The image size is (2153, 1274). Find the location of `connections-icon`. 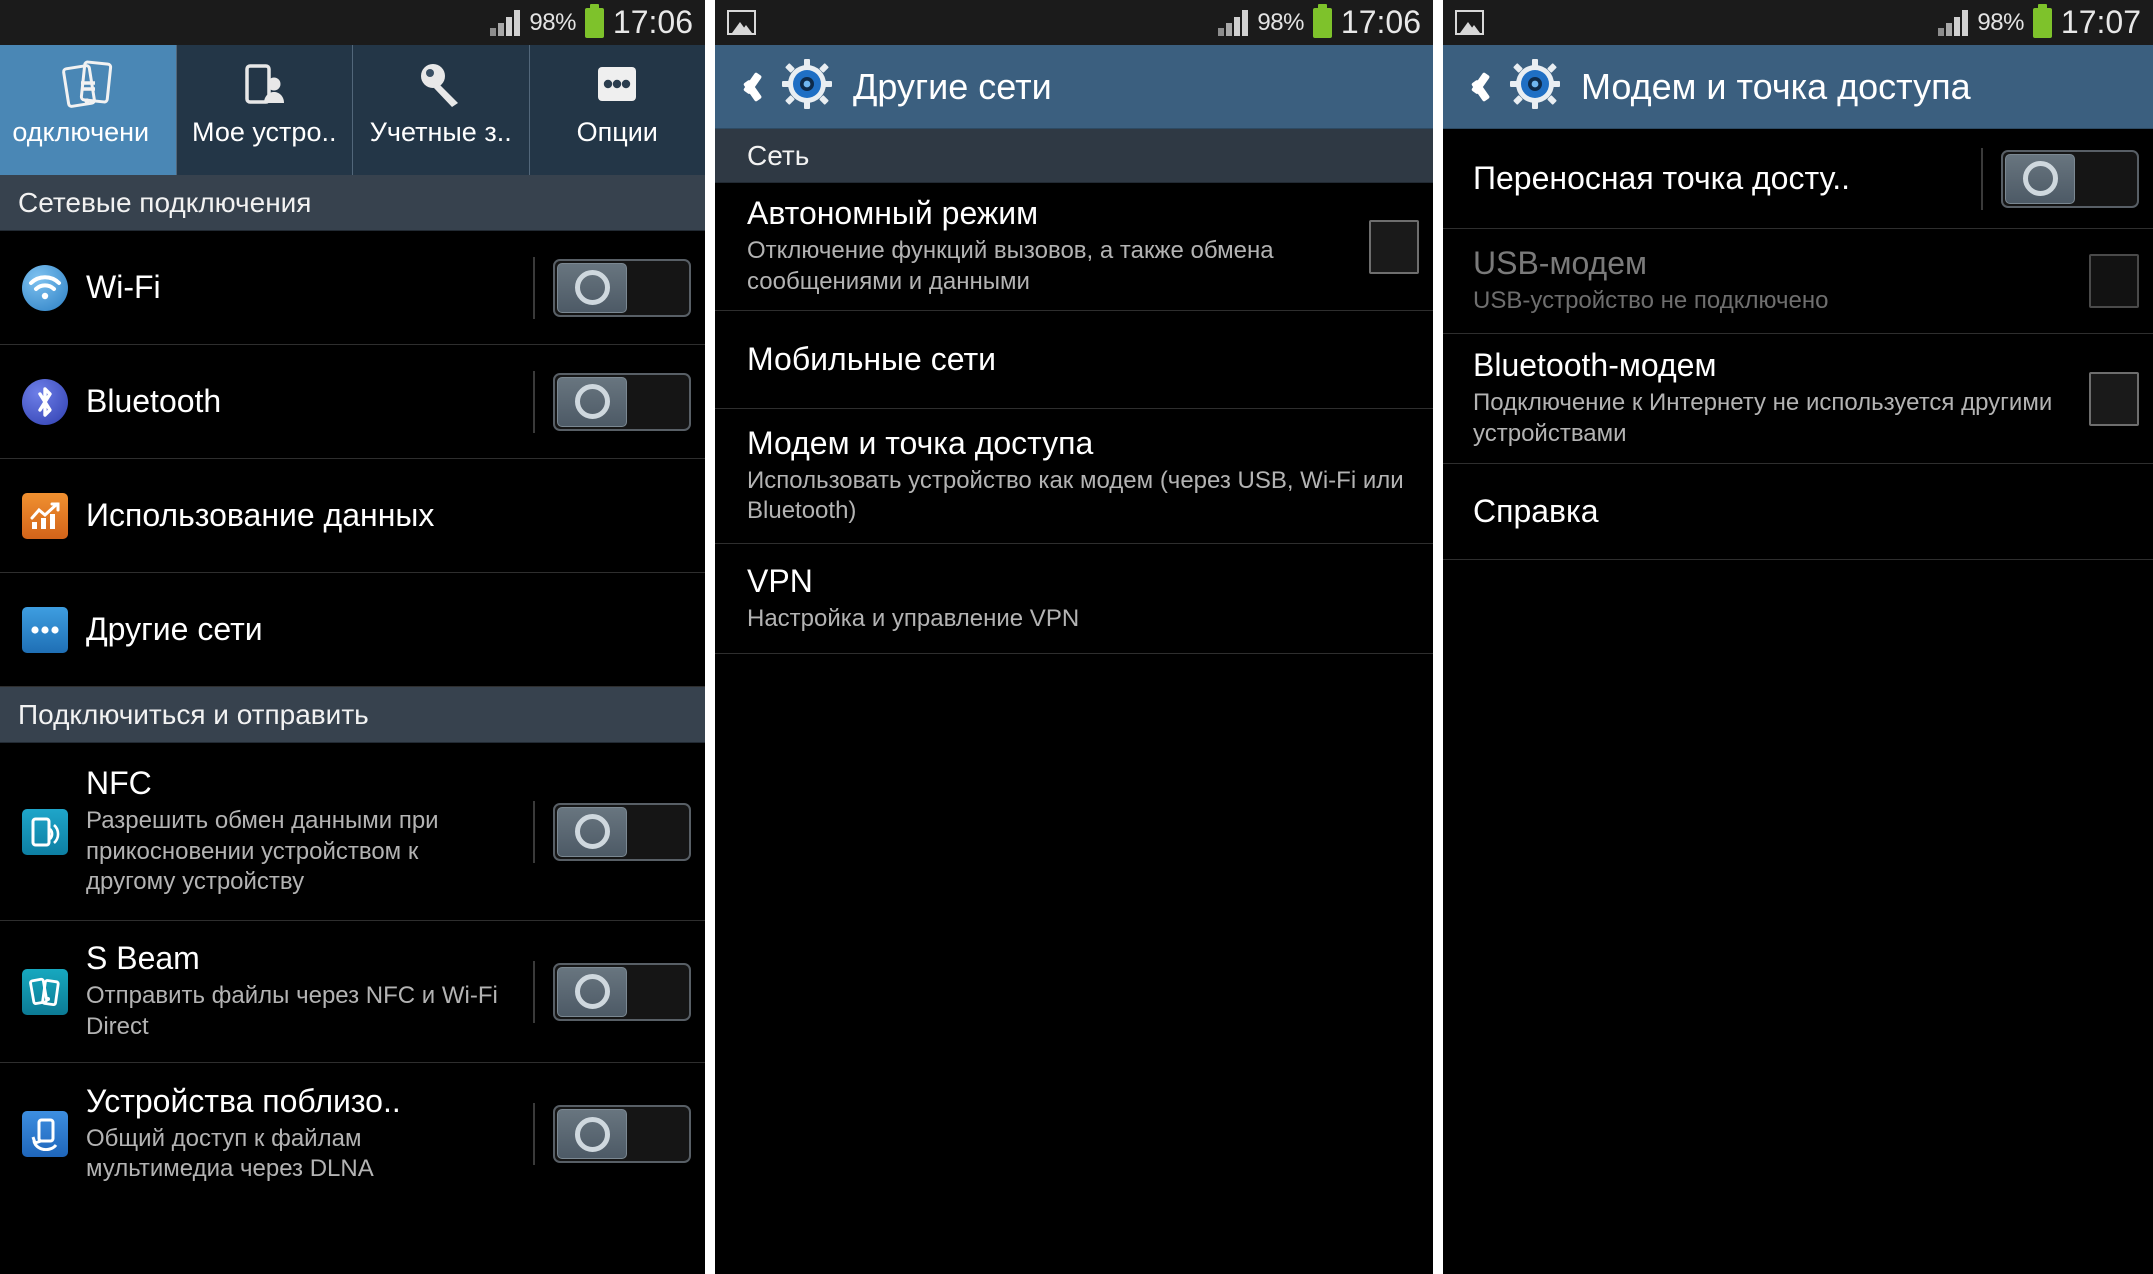

connections-icon is located at coordinates (88, 85).